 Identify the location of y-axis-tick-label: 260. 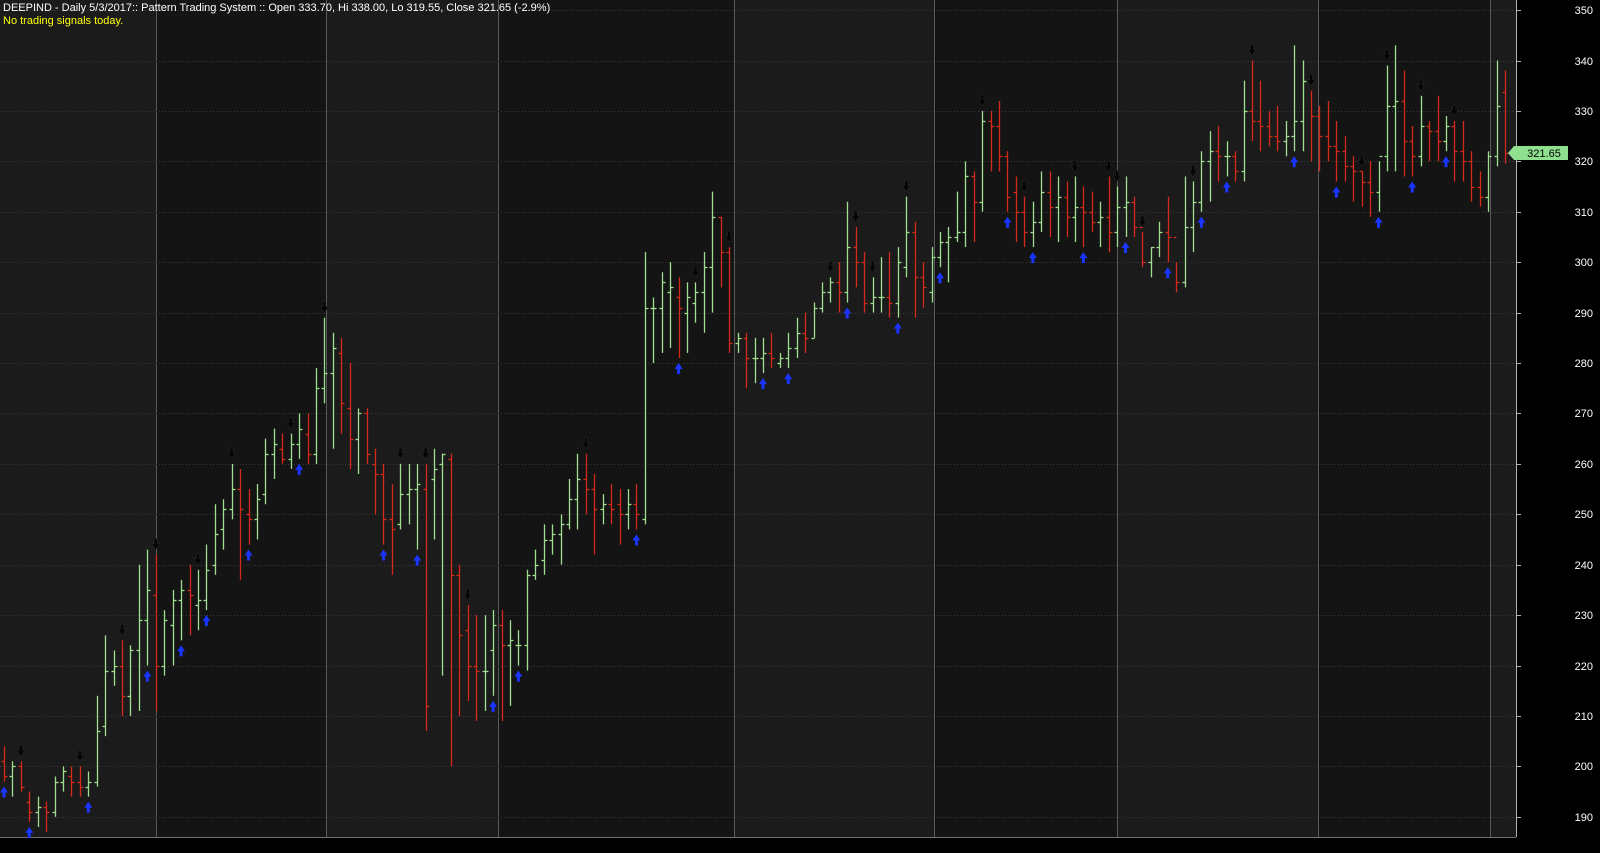
(1584, 465).